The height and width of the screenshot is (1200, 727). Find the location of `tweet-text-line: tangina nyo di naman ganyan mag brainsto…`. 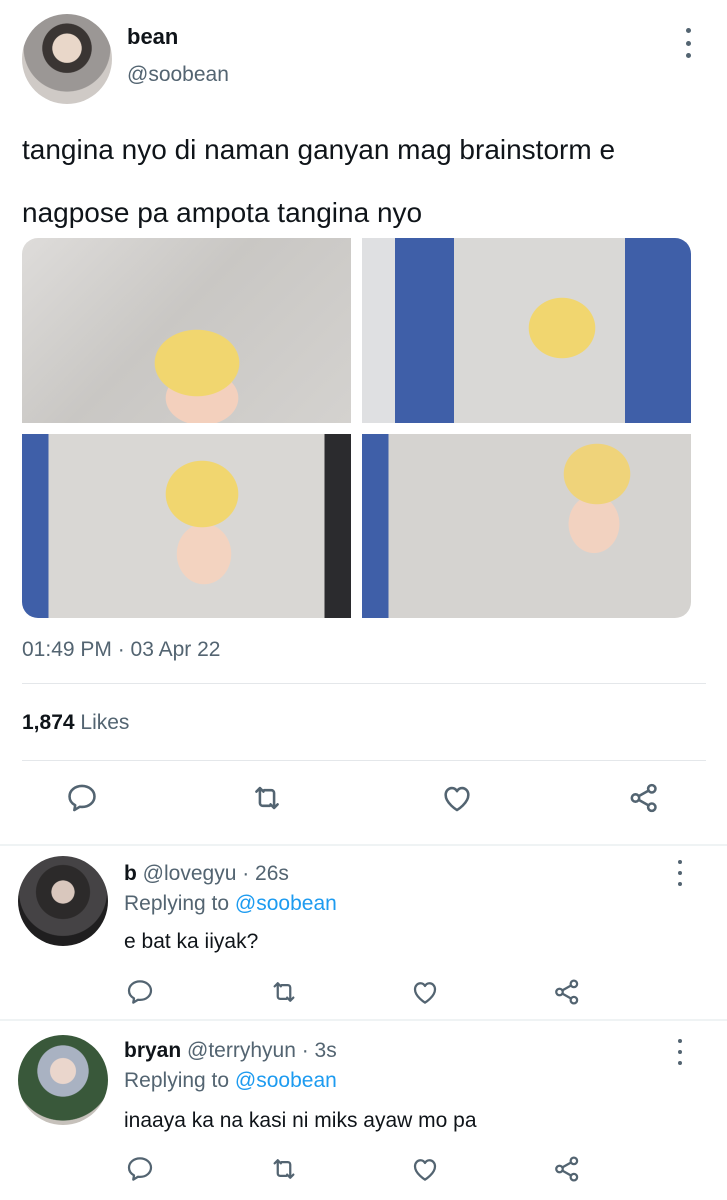

tweet-text-line: tangina nyo di naman ganyan mag brainsto… is located at coordinates (319, 149).